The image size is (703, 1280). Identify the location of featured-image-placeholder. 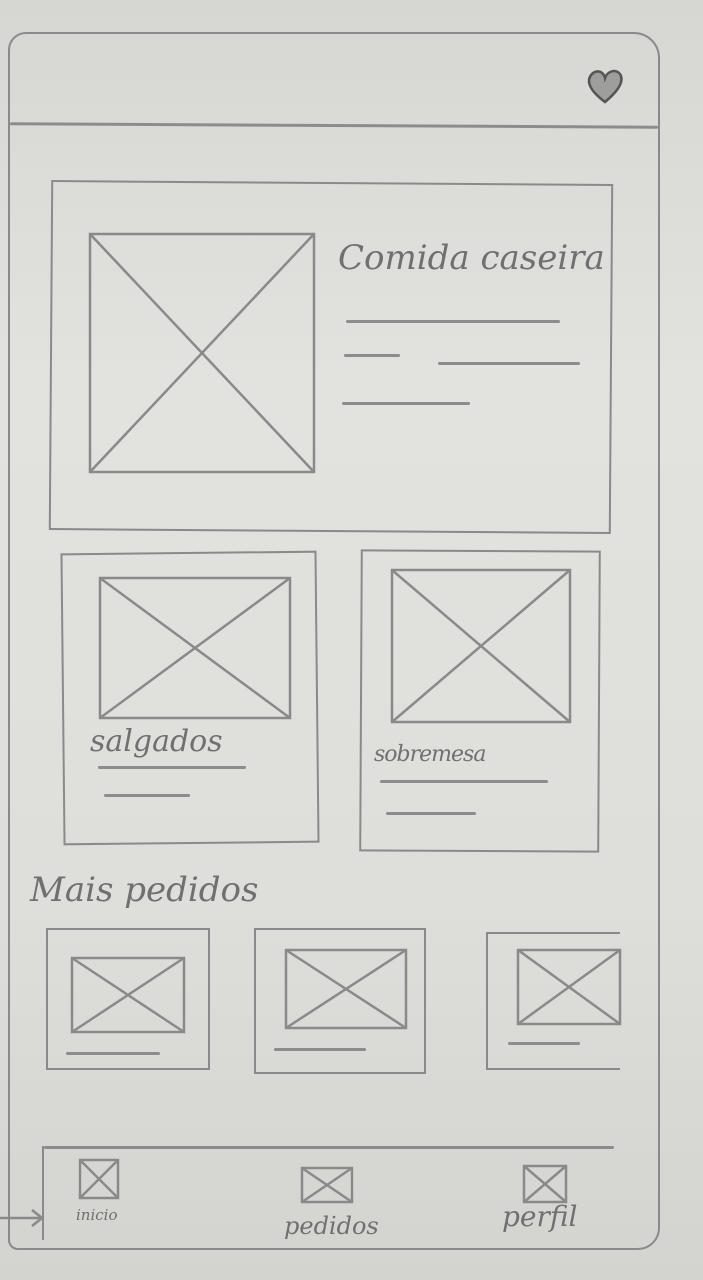
(202, 353).